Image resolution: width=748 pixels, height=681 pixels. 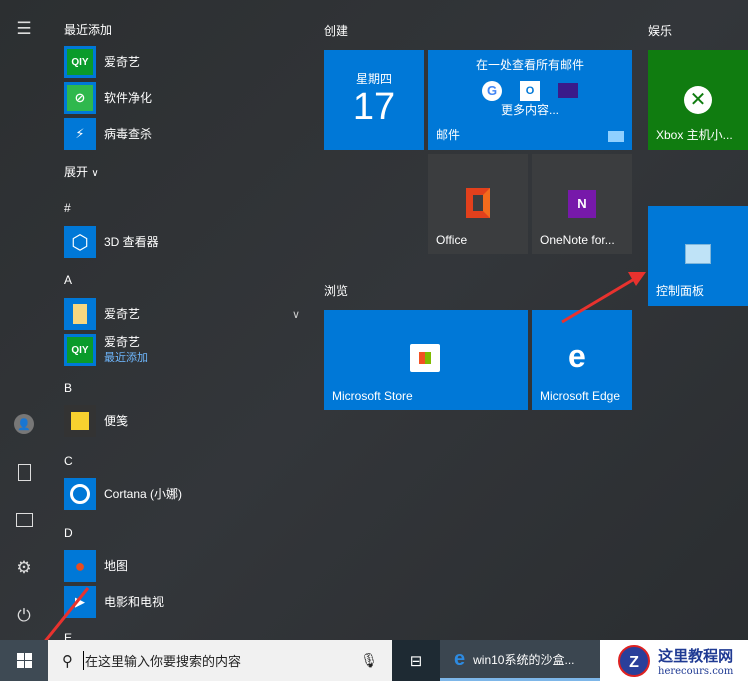 What do you see at coordinates (369, 660) in the screenshot?
I see `microphone-icon: 🎙` at bounding box center [369, 660].